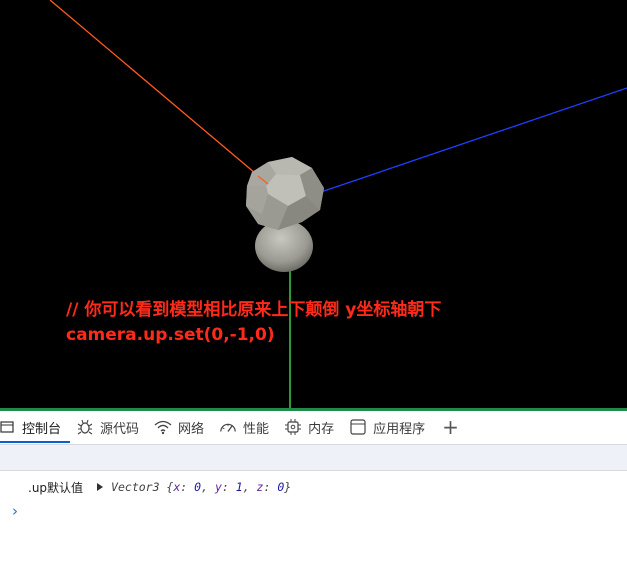  Describe the element at coordinates (8, 427) in the screenshot. I see `console-icon` at that location.